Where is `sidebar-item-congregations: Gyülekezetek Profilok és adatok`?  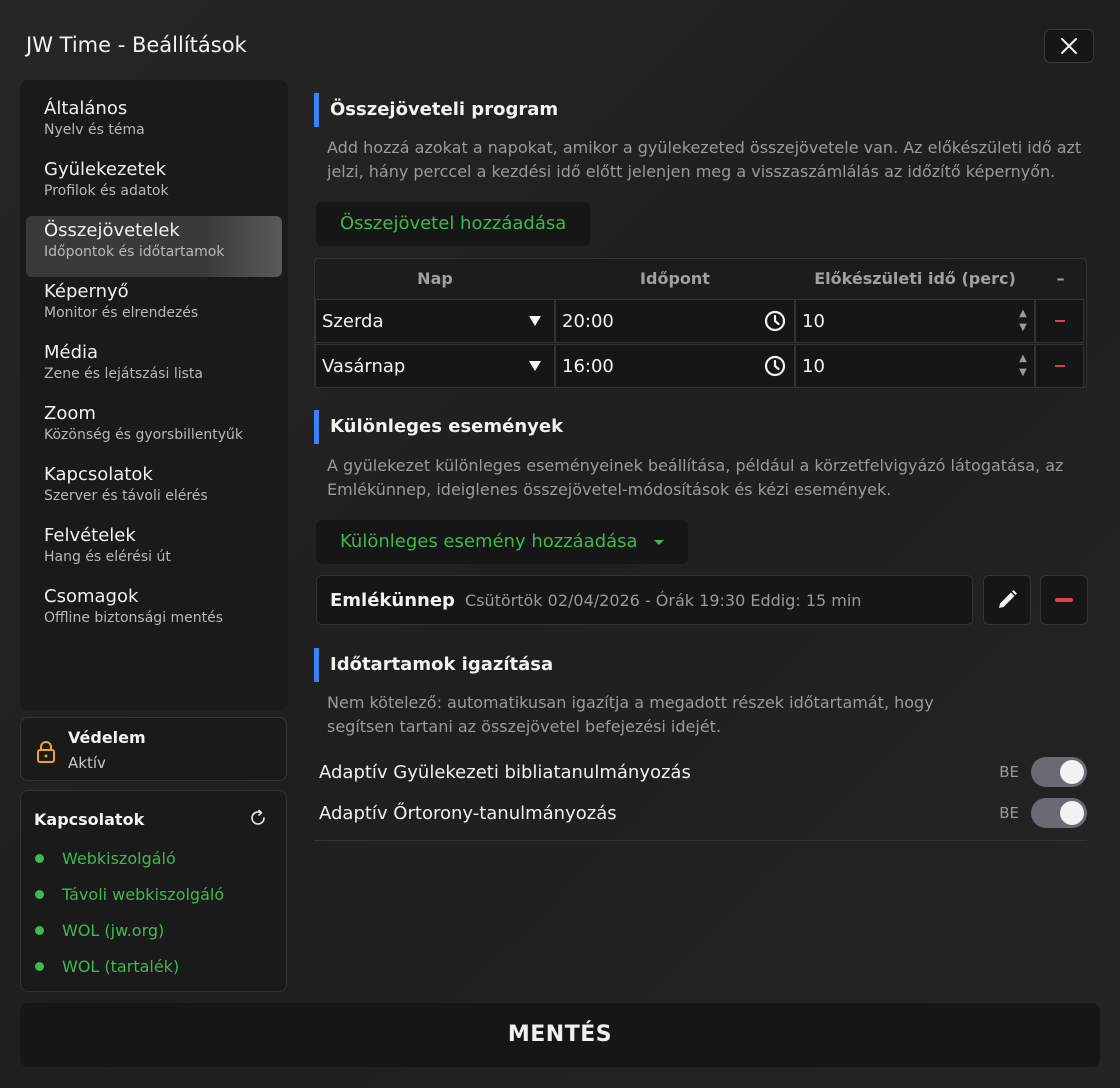
sidebar-item-congregations: Gyülekezetek Profilok és adatok is located at coordinates (154, 185).